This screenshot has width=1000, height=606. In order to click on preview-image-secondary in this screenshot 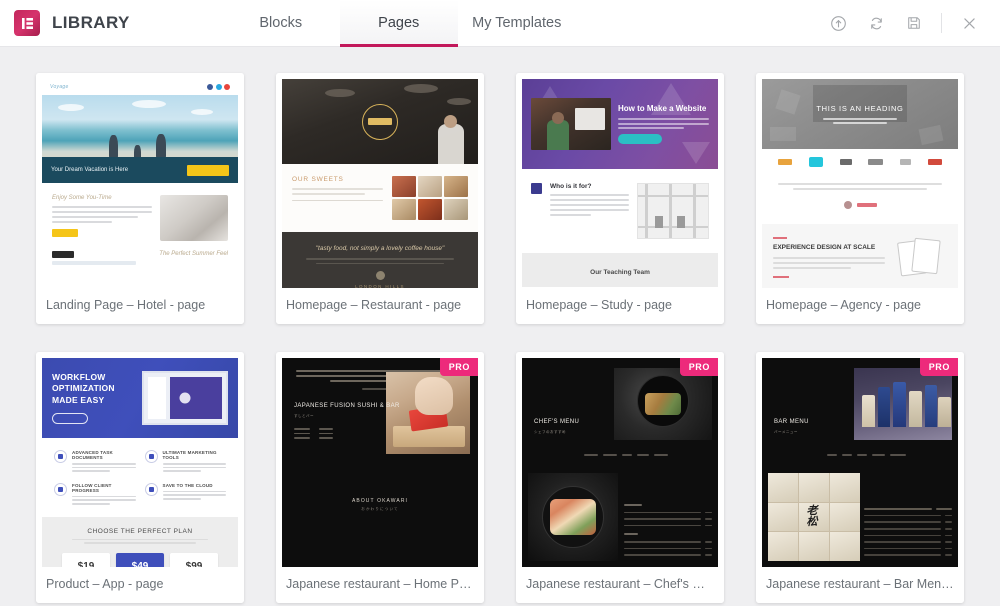, I will do `click(573, 517)`.